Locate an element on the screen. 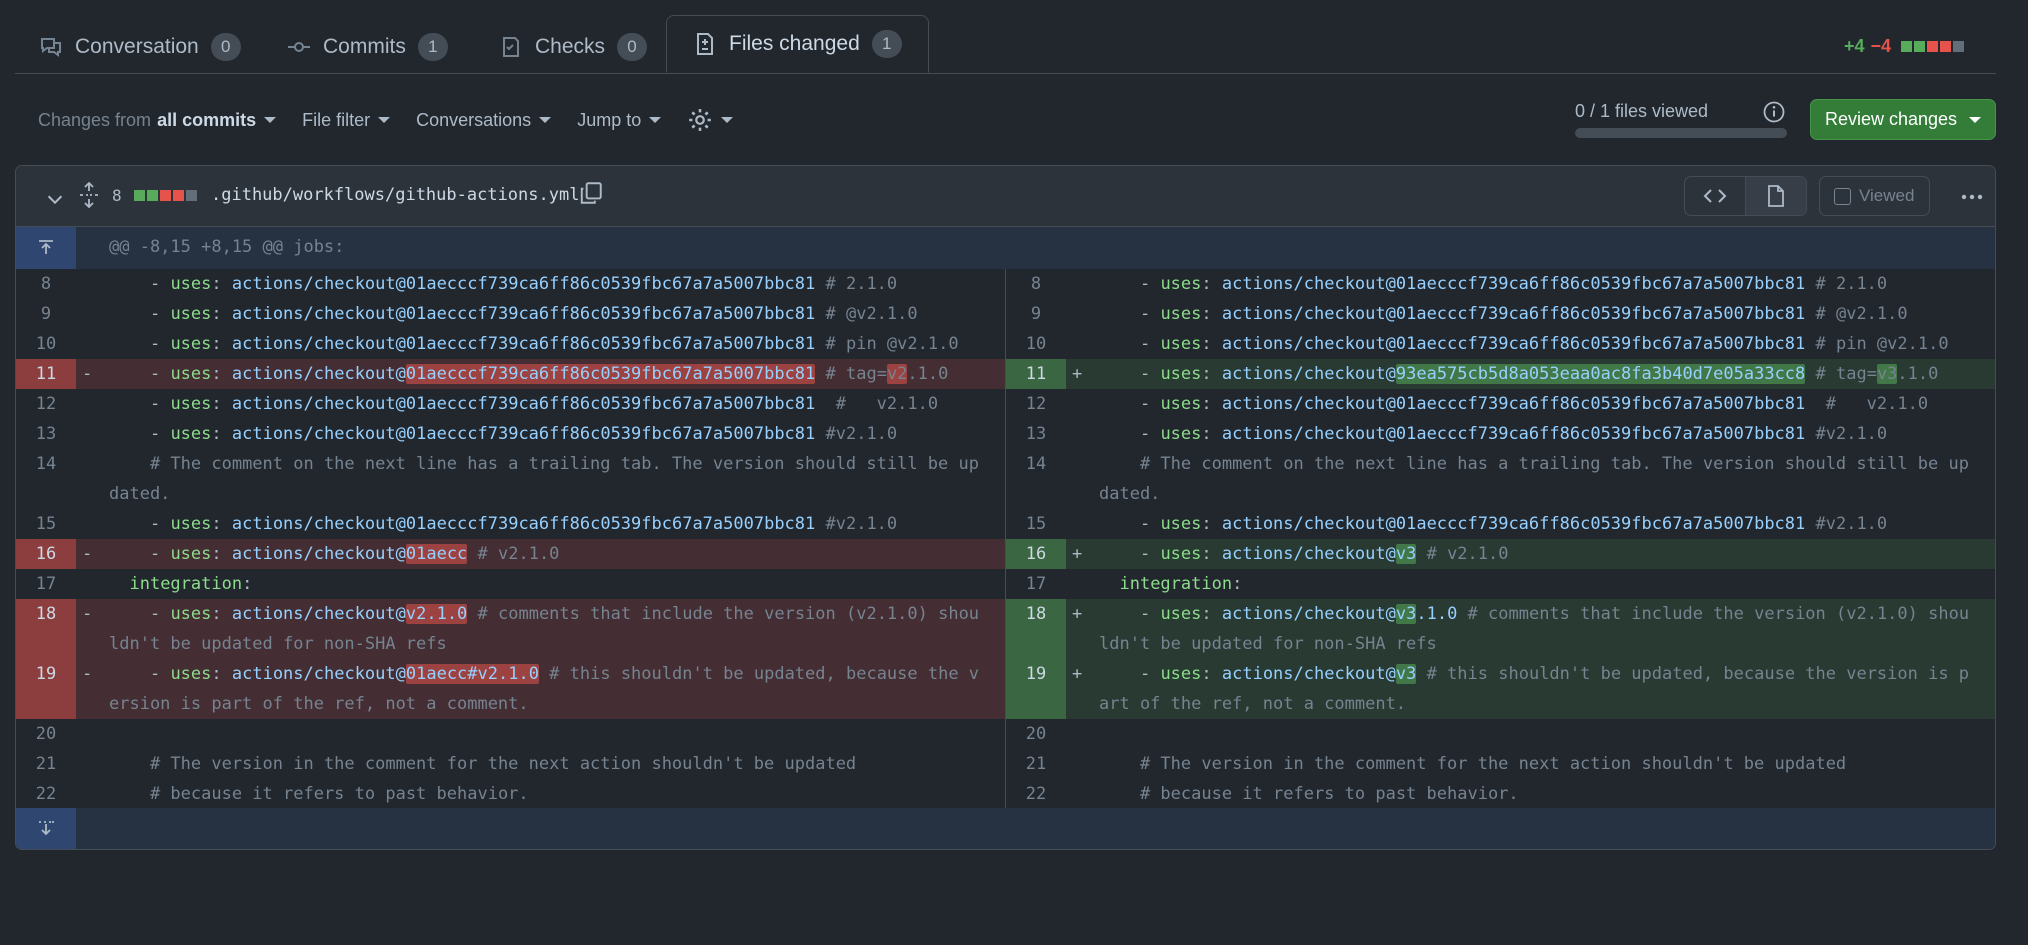  chevron-down-icon is located at coordinates (55, 199).